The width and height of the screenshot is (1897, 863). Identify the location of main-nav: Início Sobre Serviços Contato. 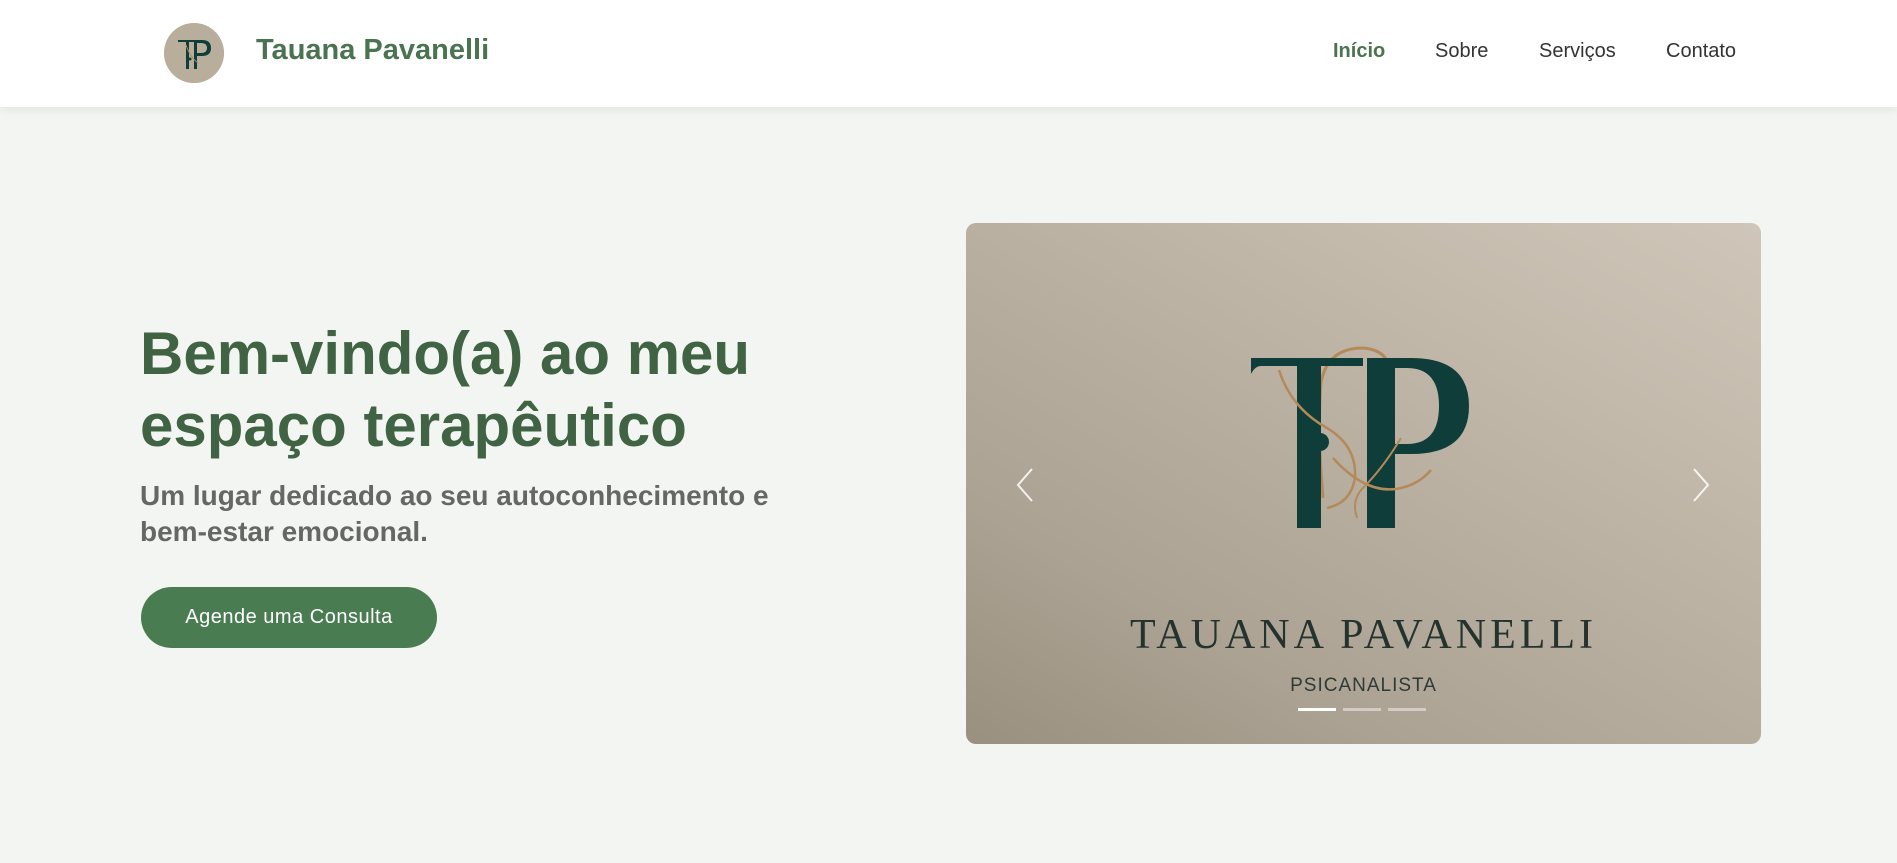
(948, 55).